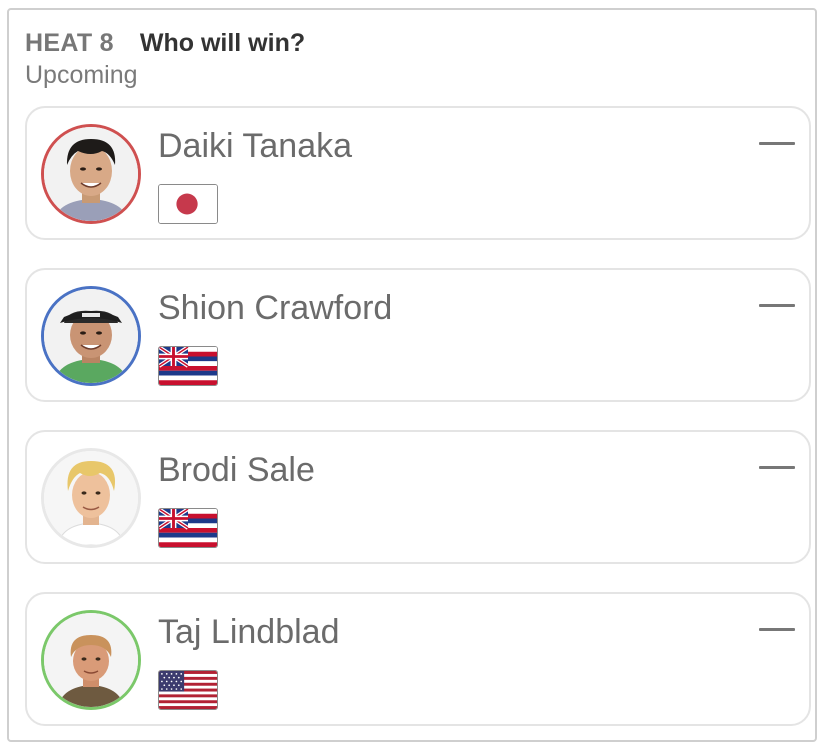 The width and height of the screenshot is (836, 752). I want to click on surfer-name: Taj Lindblad, so click(249, 632).